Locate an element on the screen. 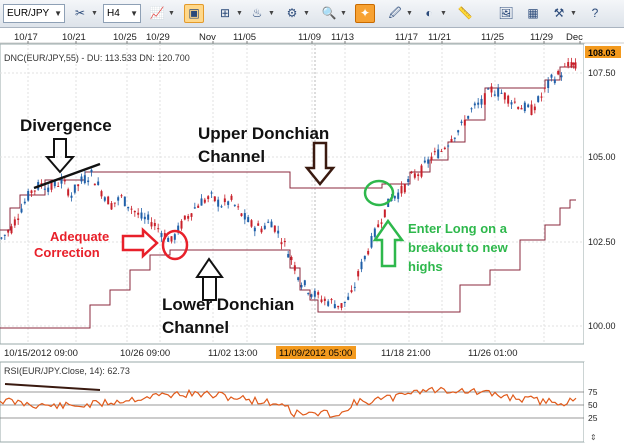  timeframe-select: H4 ▼ is located at coordinates (122, 13).